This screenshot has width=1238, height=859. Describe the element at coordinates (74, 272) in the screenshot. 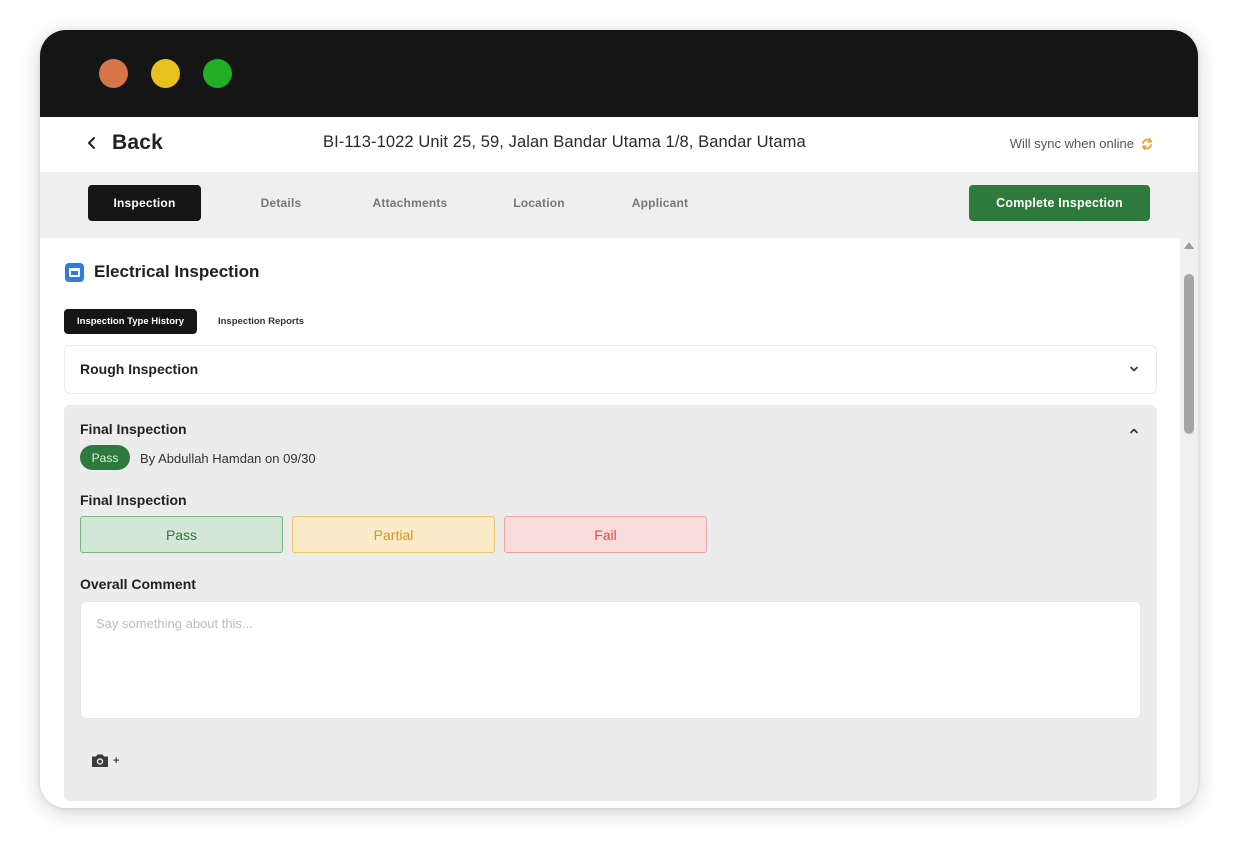

I see `calendar-icon` at that location.